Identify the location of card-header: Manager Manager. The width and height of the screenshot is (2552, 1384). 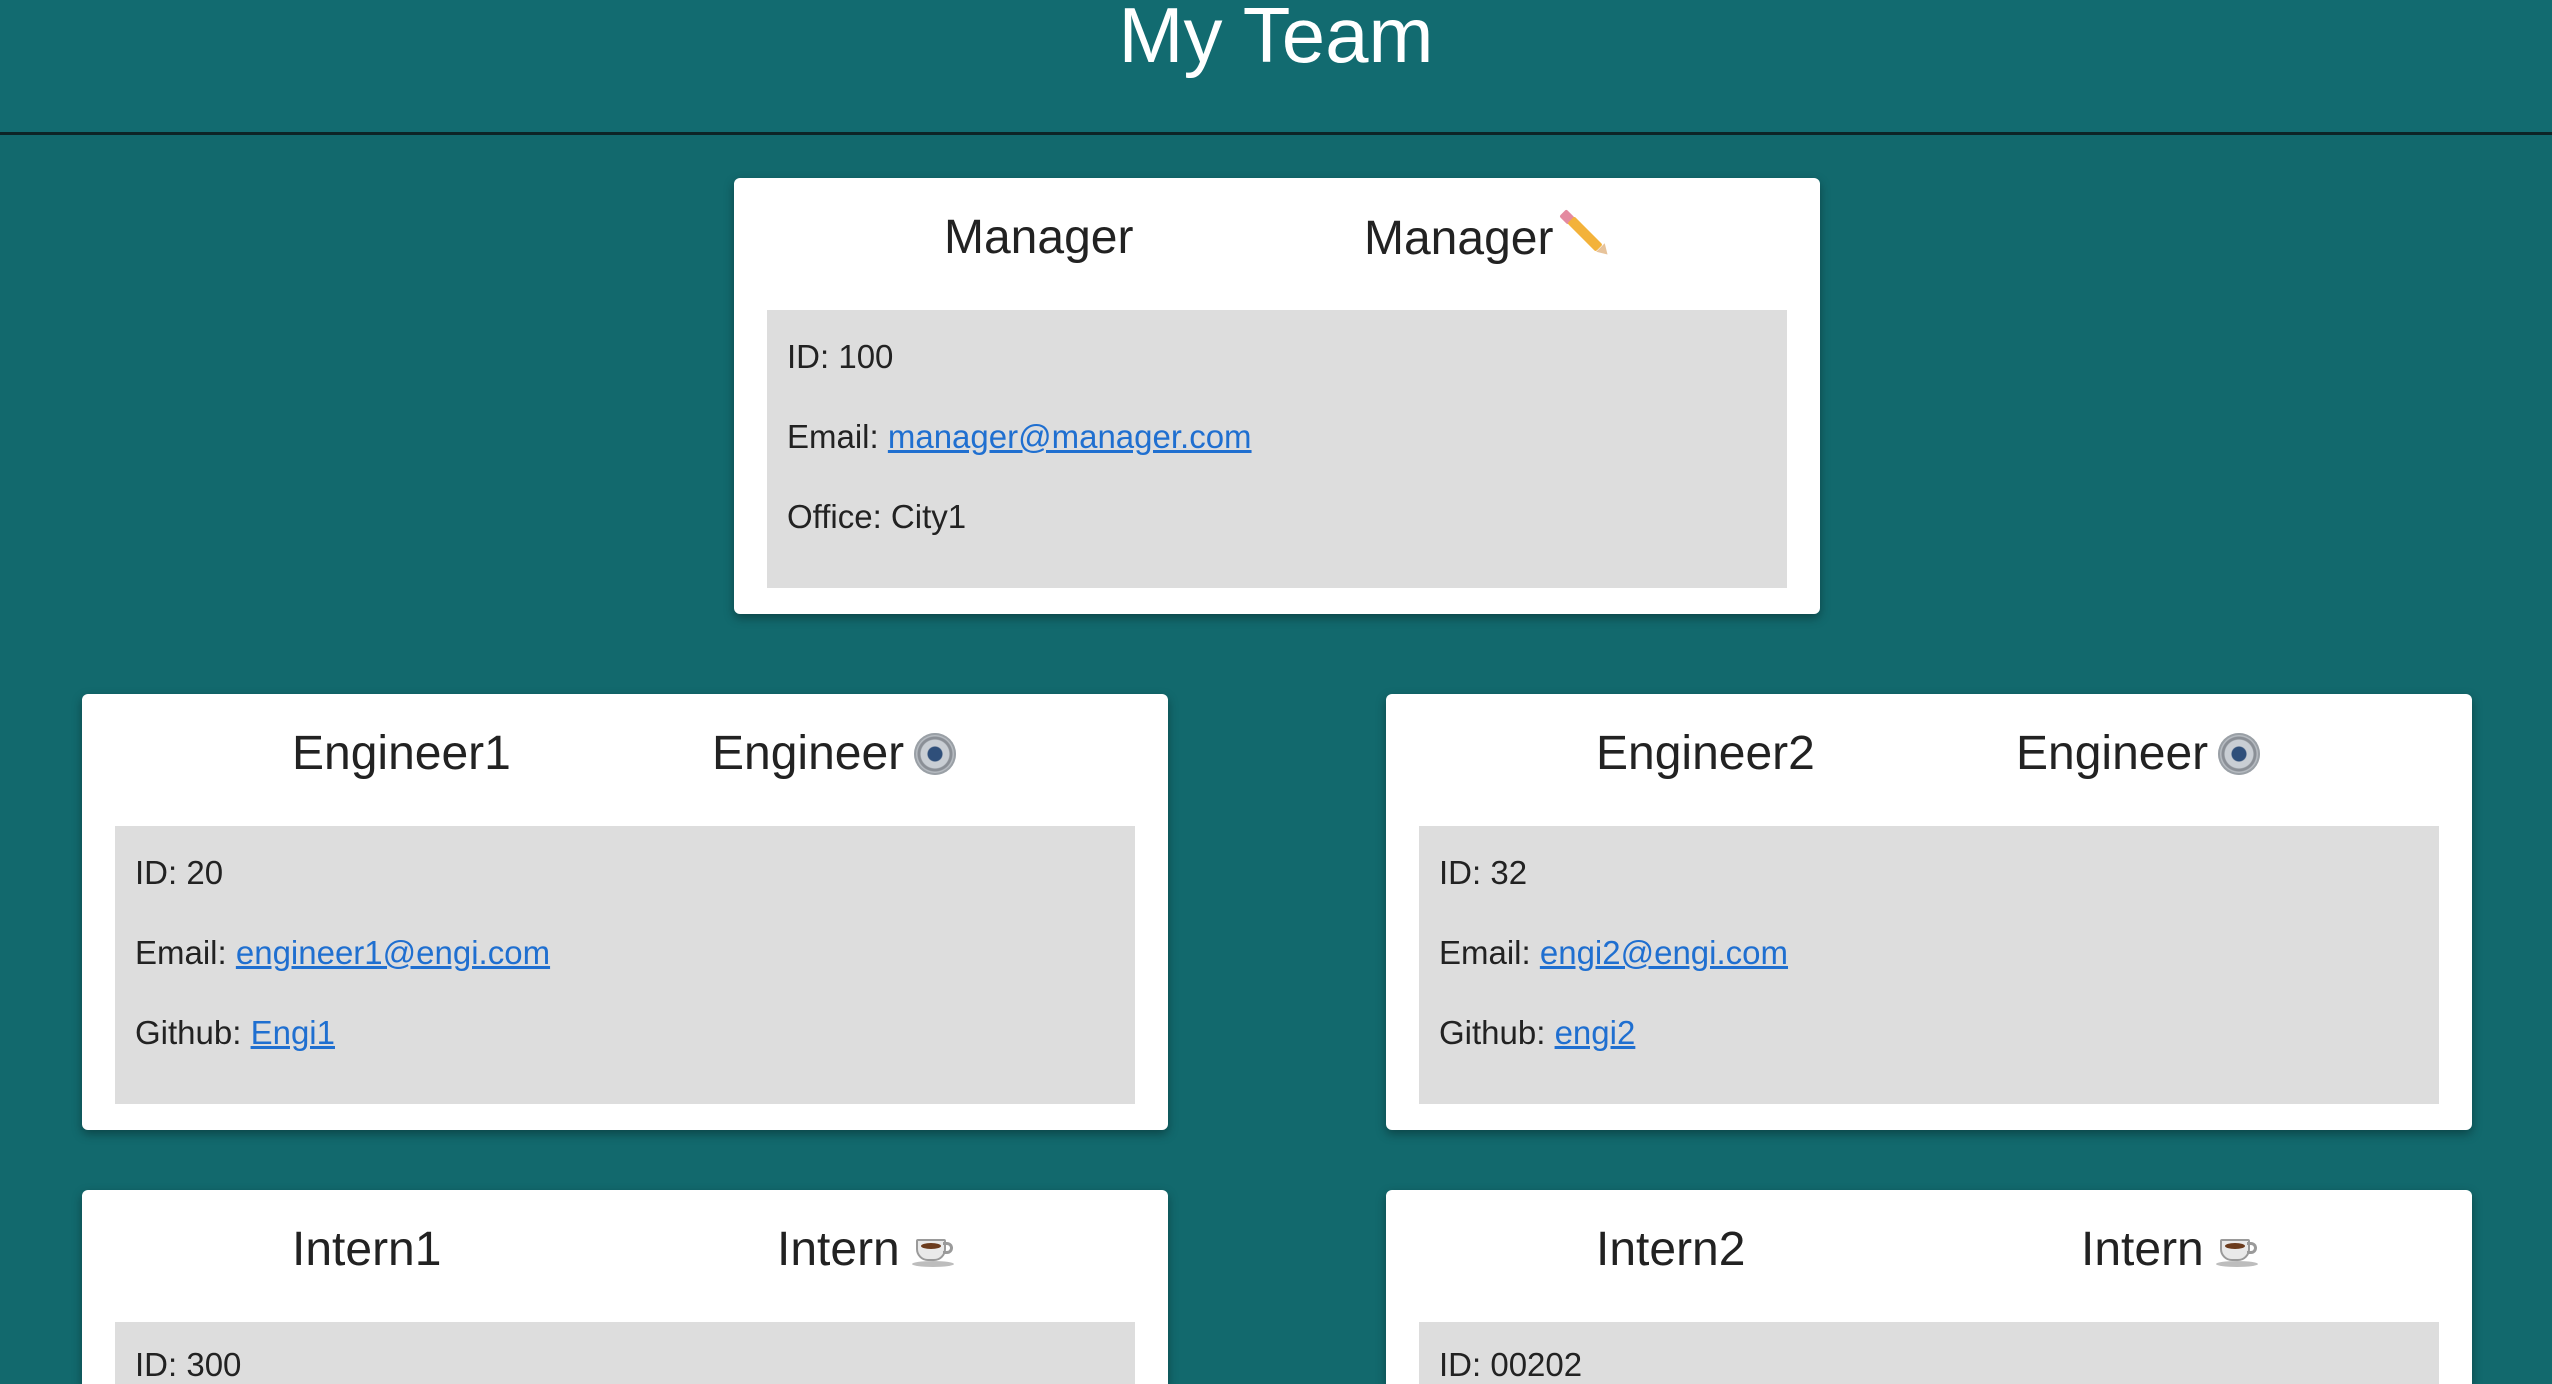
(1277, 244).